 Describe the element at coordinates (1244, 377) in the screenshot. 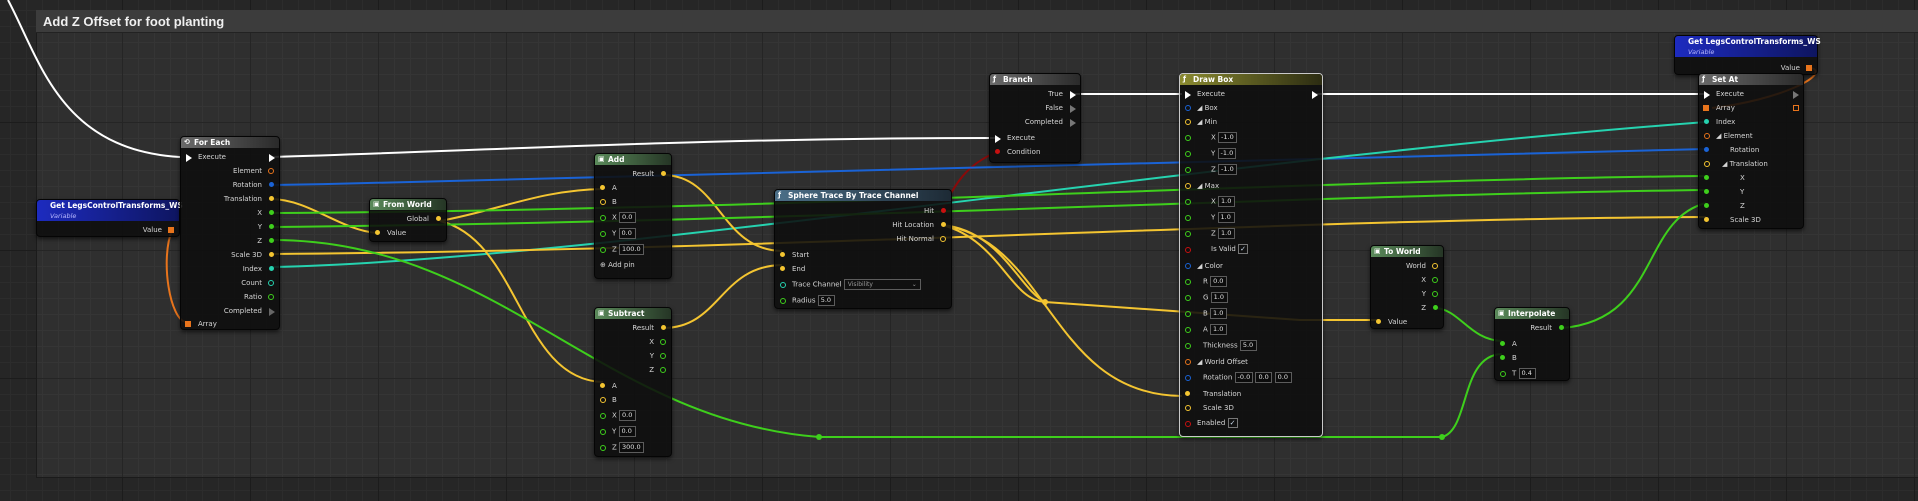

I see `rotation-x-field: -0.0` at that location.